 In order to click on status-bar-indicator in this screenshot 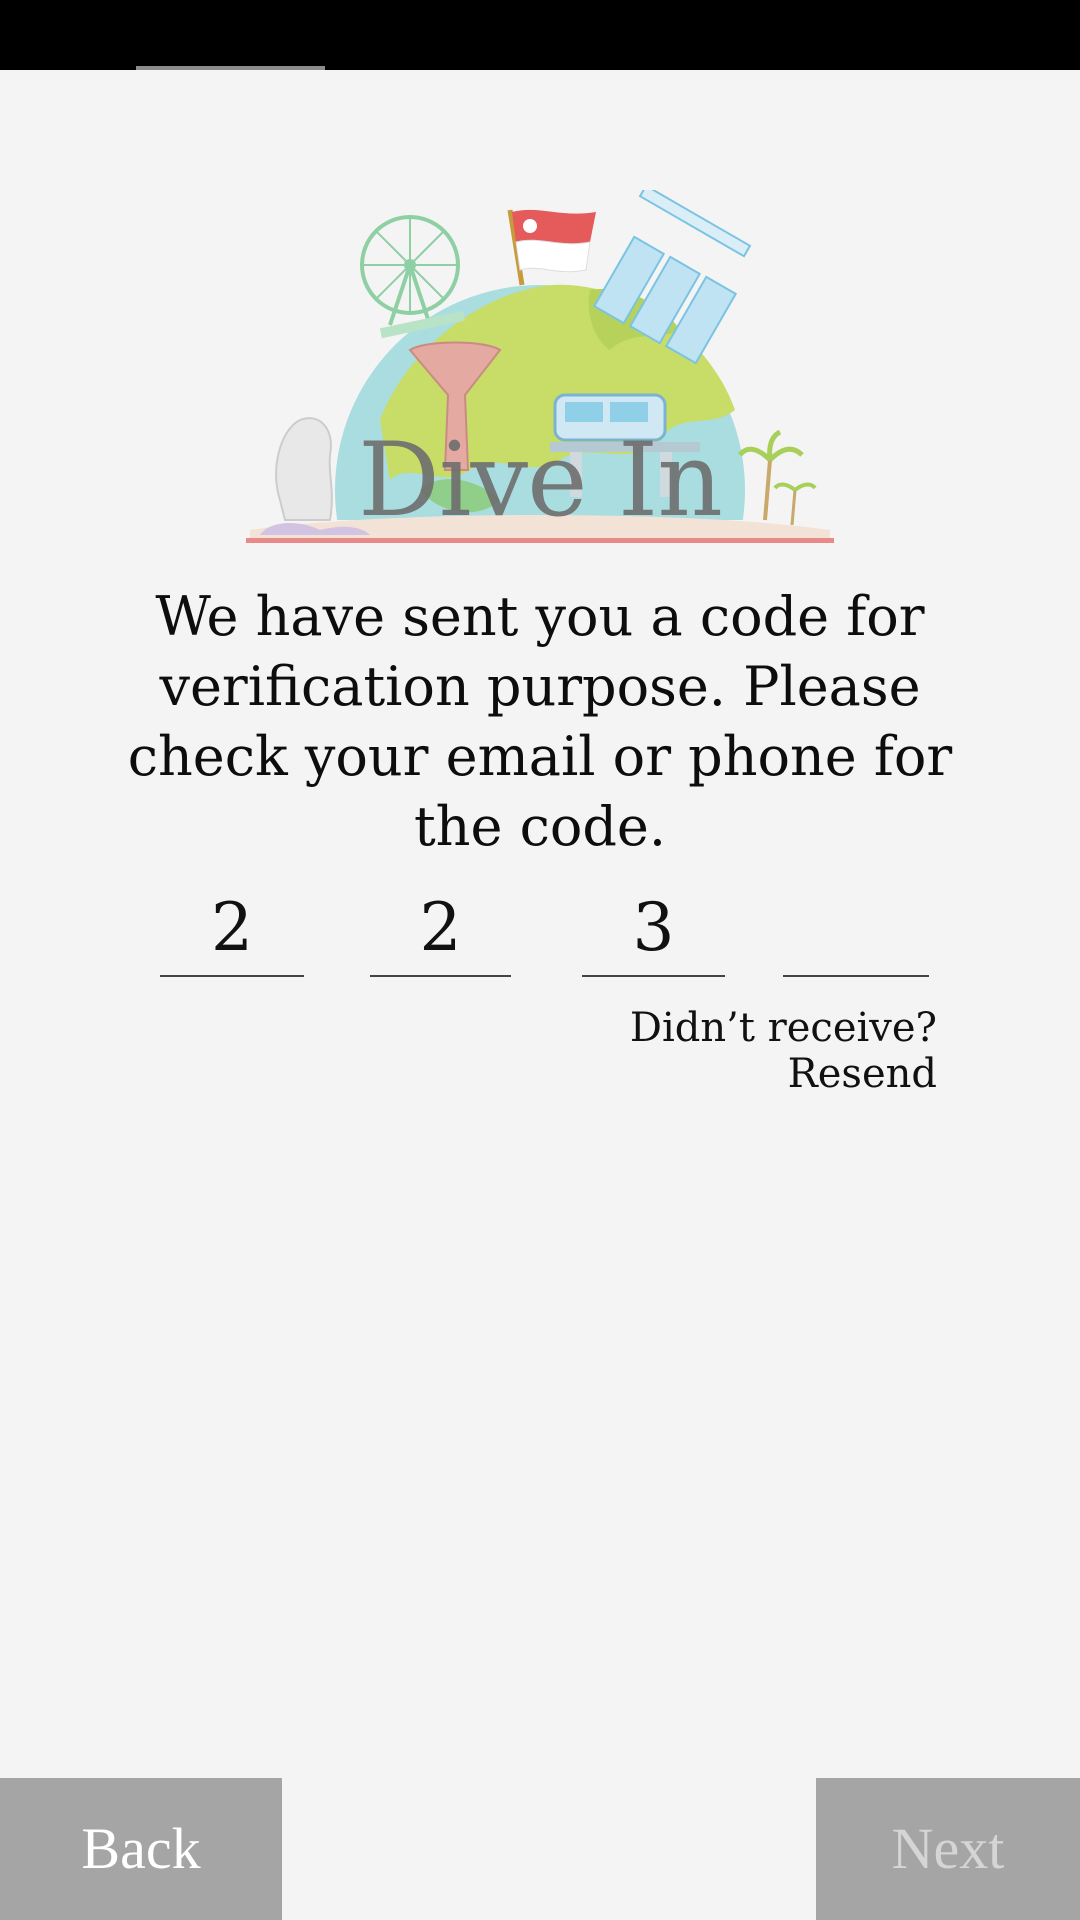, I will do `click(230, 68)`.